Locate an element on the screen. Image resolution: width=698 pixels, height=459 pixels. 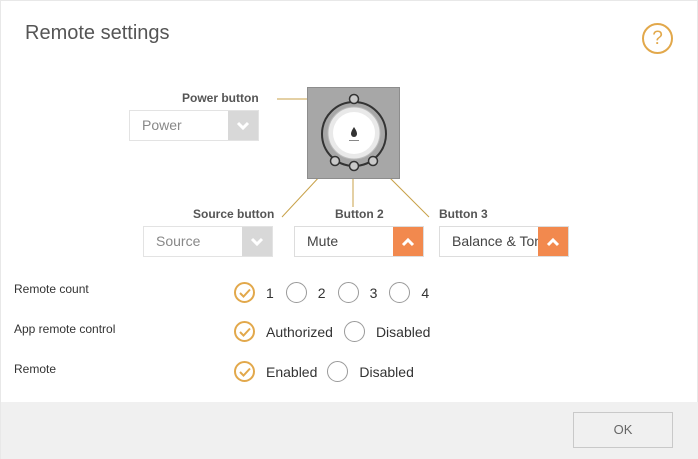
app-remote-control-option-disabled-text: Disabled is located at coordinates (403, 331).